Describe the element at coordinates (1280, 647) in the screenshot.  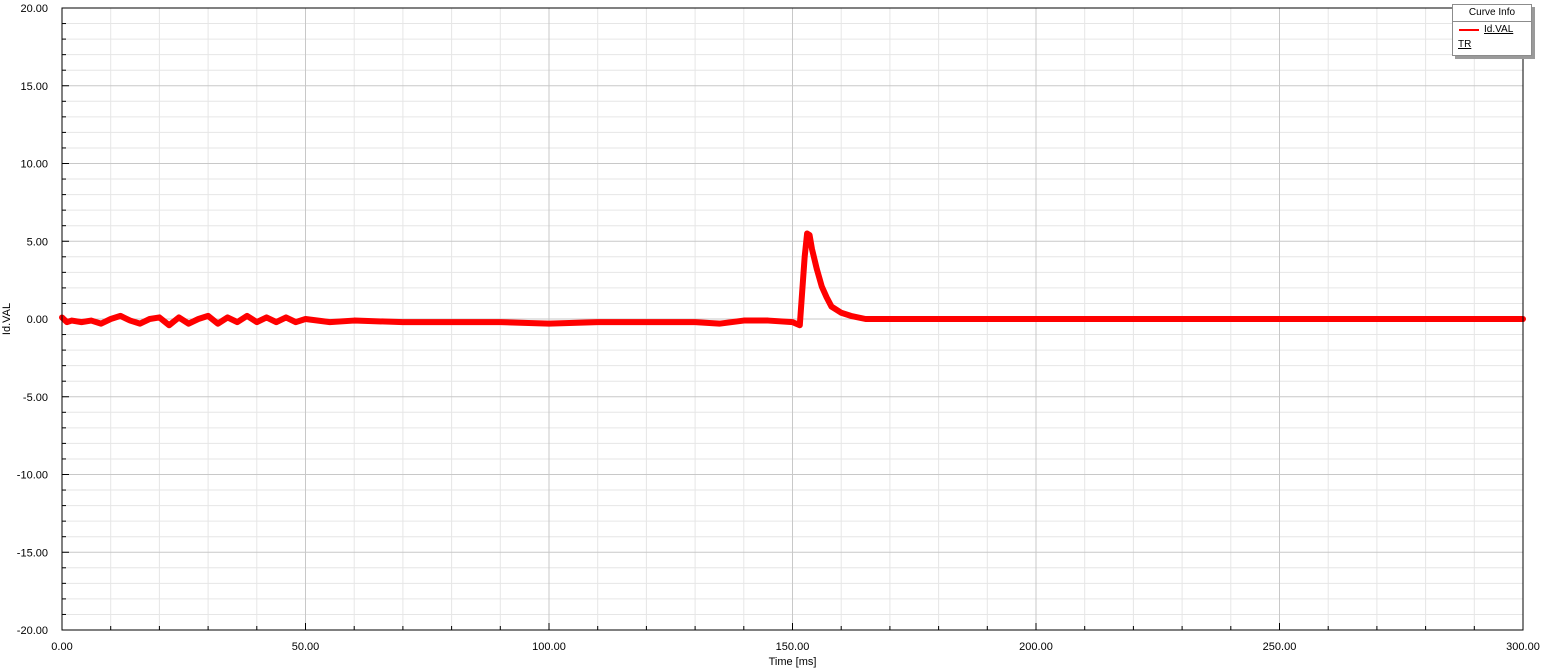
I see `x-tick-label: 250.00` at that location.